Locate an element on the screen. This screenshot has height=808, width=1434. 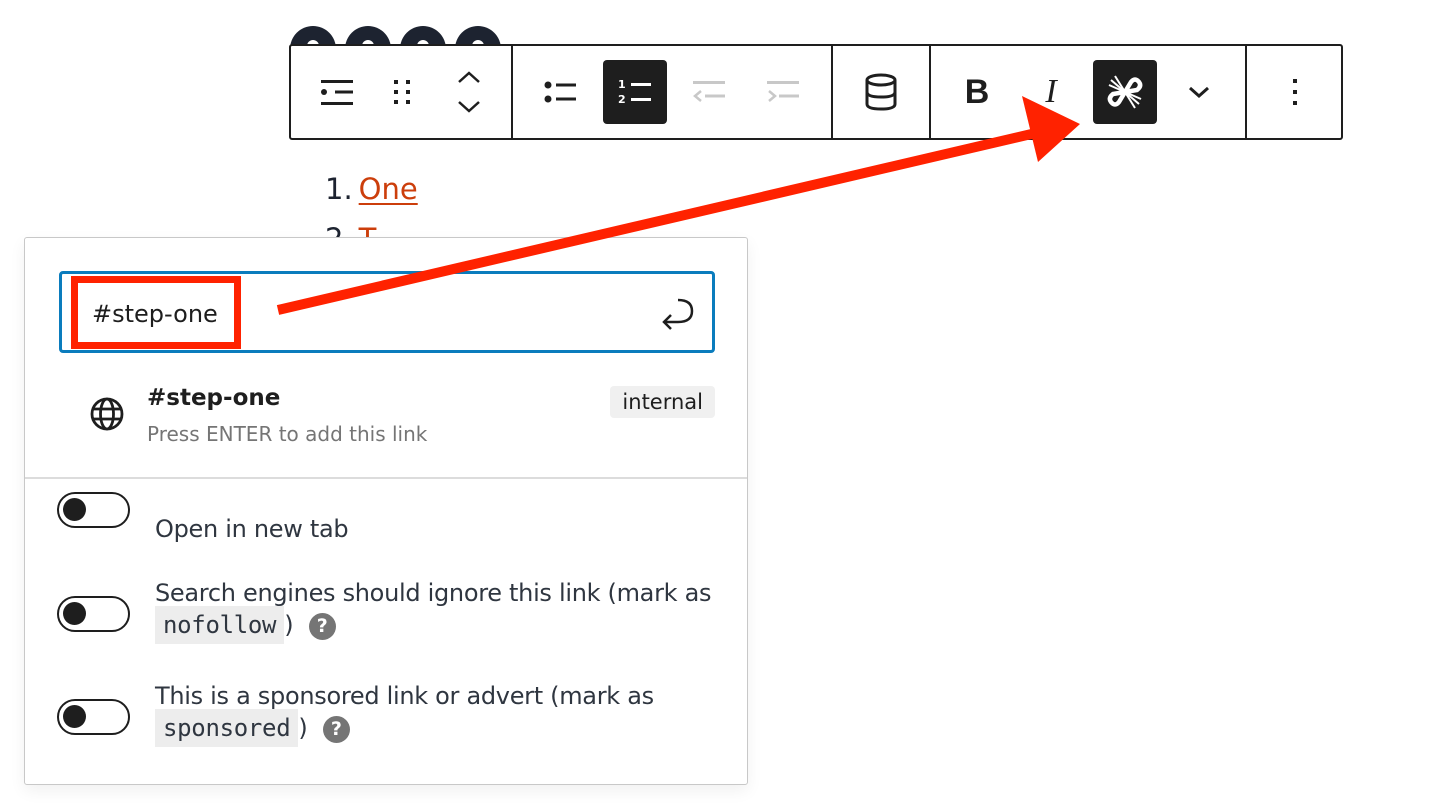
block-toolbar: 12 B I is located at coordinates (816, 92).